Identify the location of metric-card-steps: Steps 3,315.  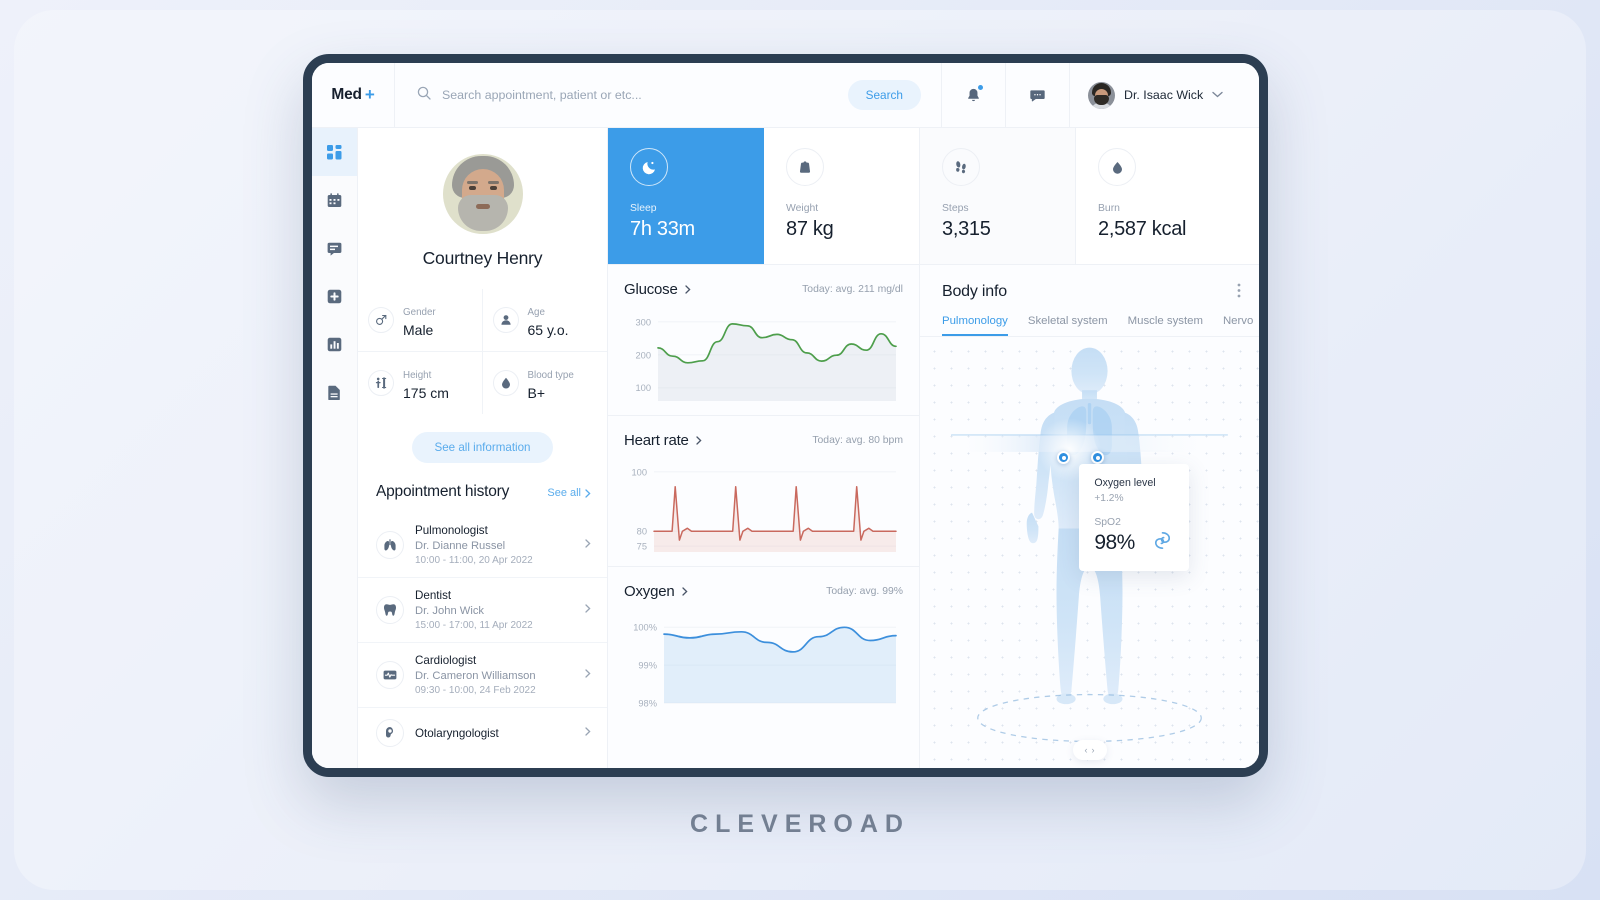
(998, 196).